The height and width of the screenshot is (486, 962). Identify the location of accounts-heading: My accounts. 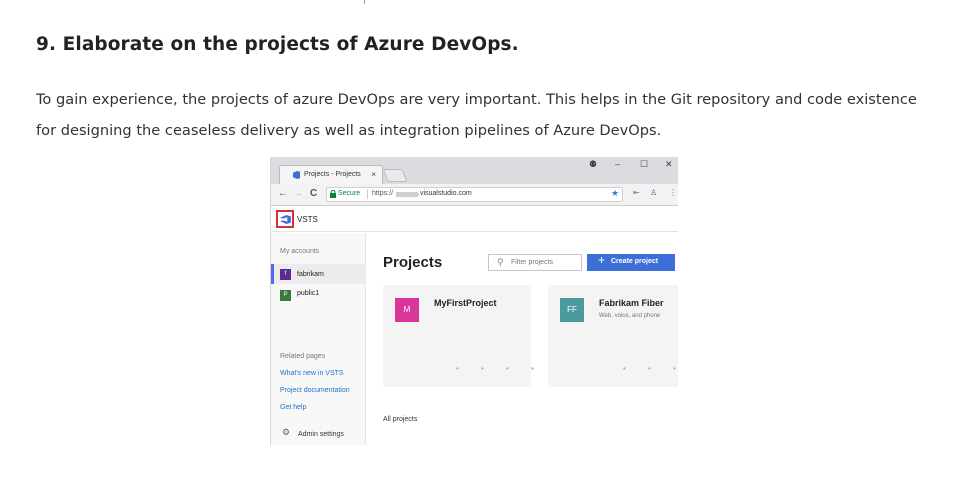
(300, 251).